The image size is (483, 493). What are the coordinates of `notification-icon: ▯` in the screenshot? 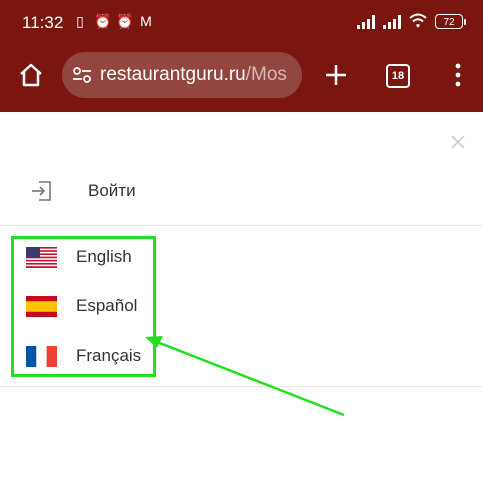 It's located at (80, 21).